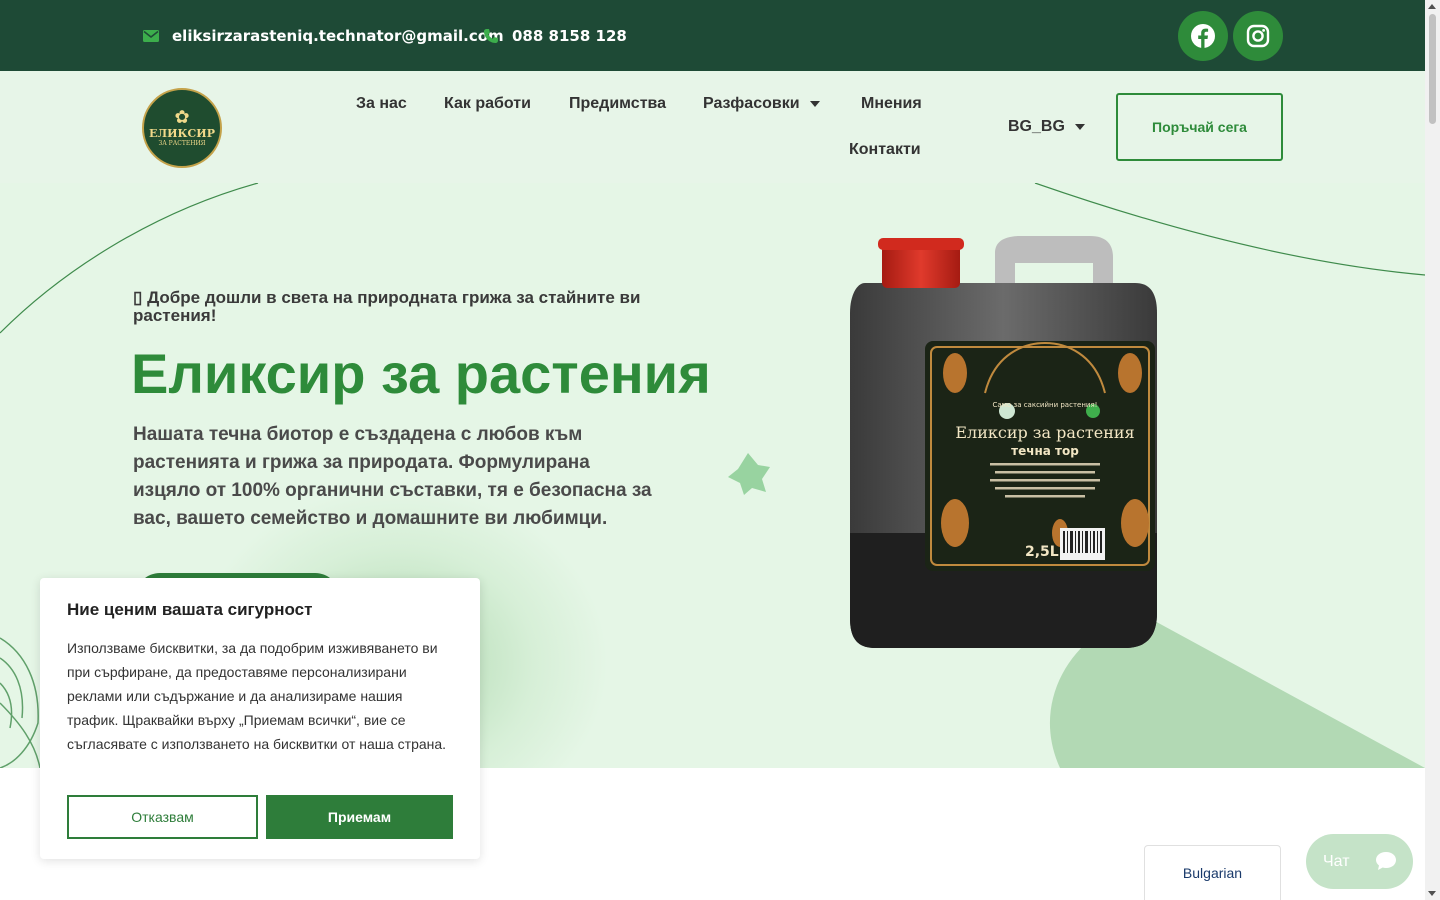 Image resolution: width=1440 pixels, height=900 pixels. What do you see at coordinates (190, 609) in the screenshot?
I see `cookie-title: Ние ценим вашата сигурност` at bounding box center [190, 609].